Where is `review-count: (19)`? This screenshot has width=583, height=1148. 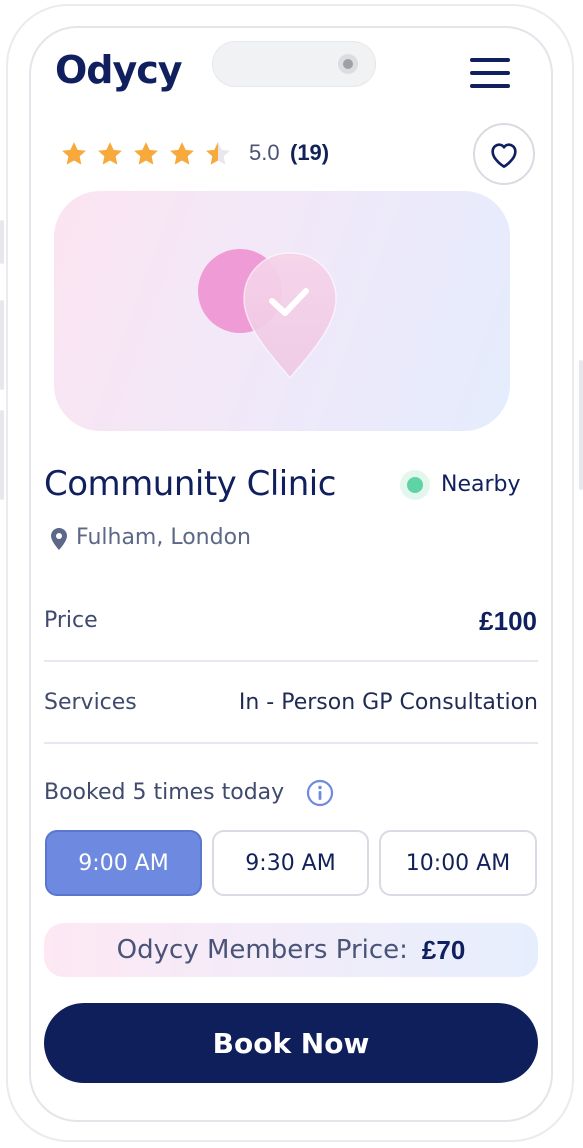 review-count: (19) is located at coordinates (309, 153).